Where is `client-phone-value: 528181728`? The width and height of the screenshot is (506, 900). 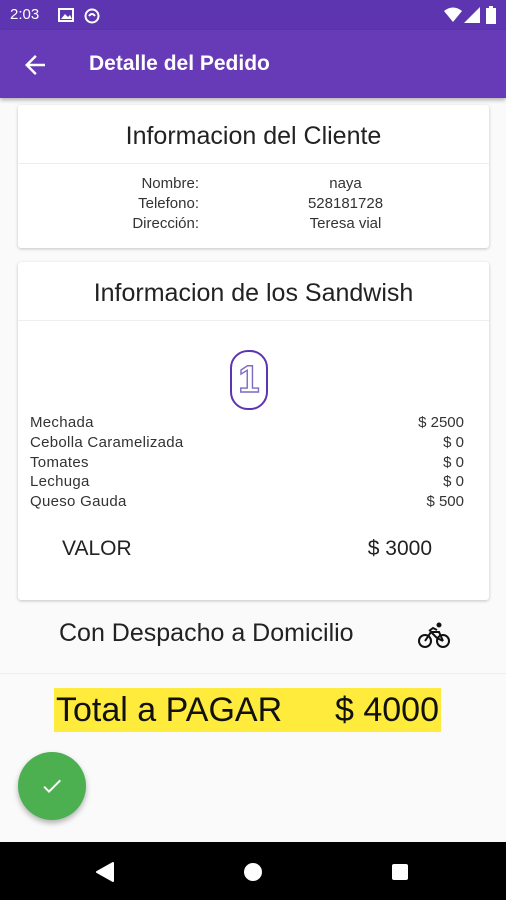
client-phone-value: 528181728 is located at coordinates (345, 203).